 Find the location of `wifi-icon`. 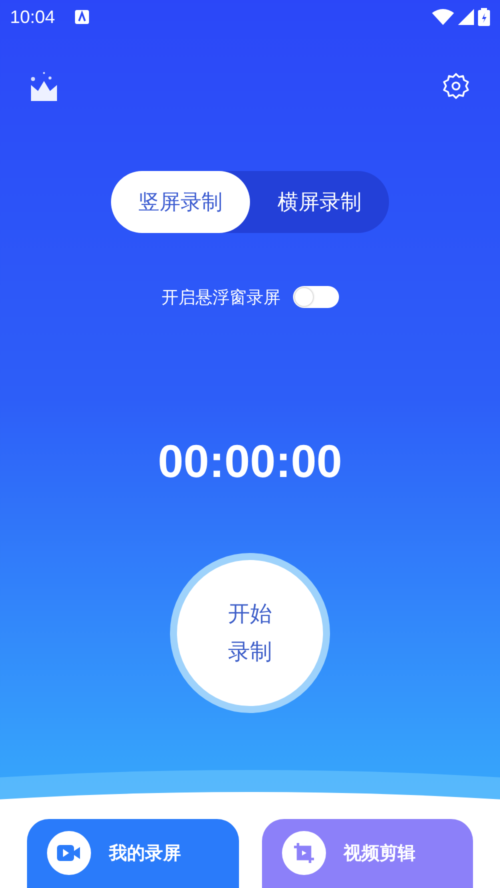

wifi-icon is located at coordinates (443, 17).